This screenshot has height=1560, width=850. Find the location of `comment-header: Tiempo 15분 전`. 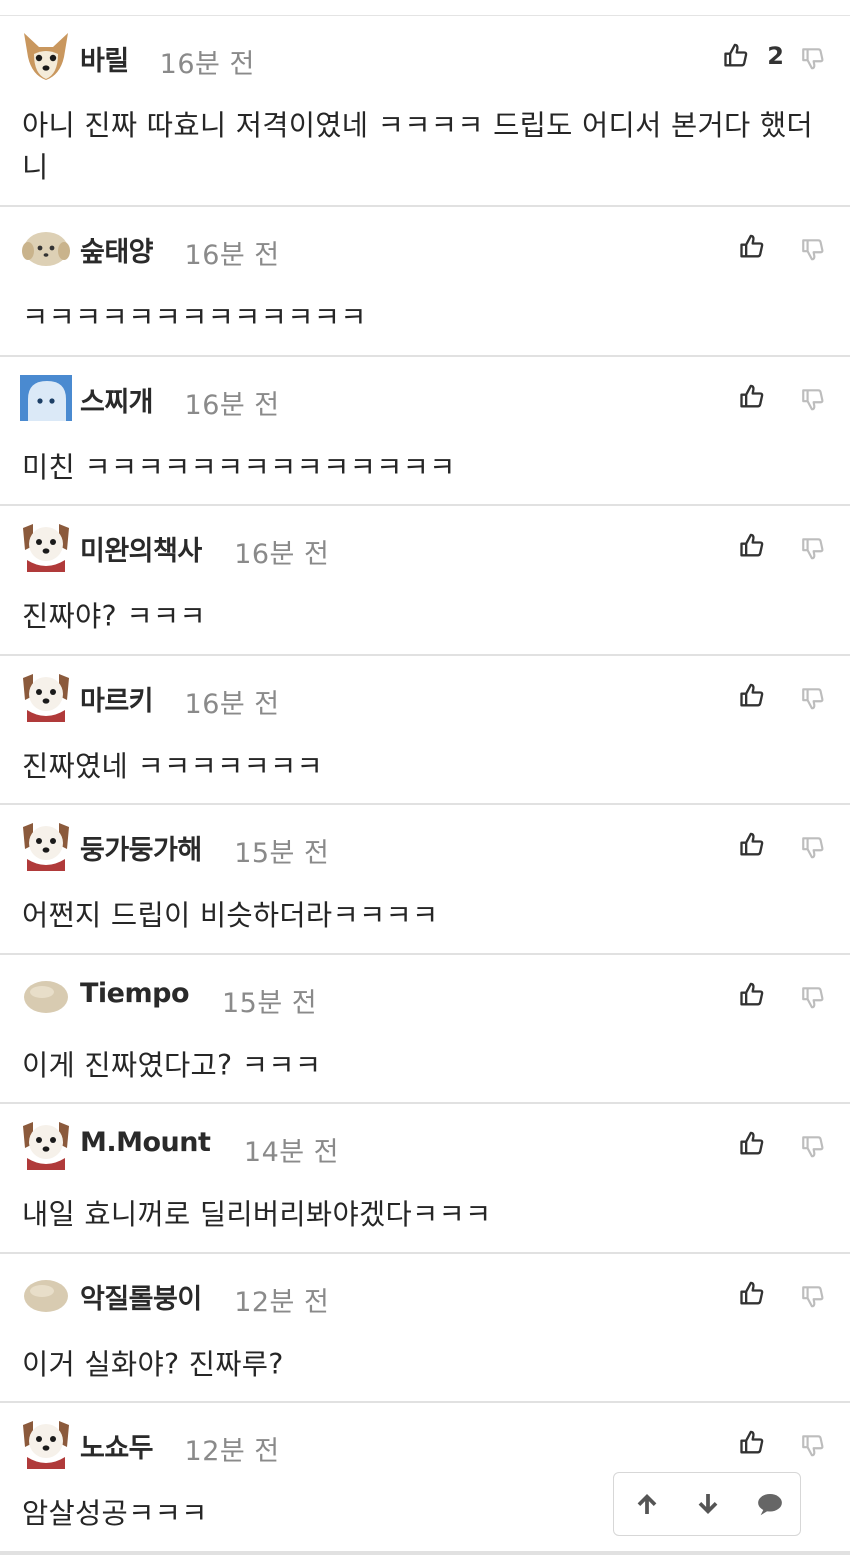

comment-header: Tiempo 15분 전 is located at coordinates (435, 995).